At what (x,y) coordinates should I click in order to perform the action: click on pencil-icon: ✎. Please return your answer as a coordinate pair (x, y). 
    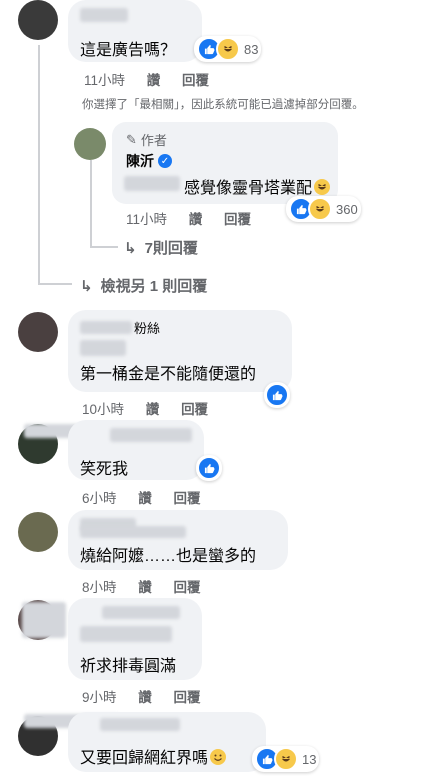
    Looking at the image, I should click on (131, 139).